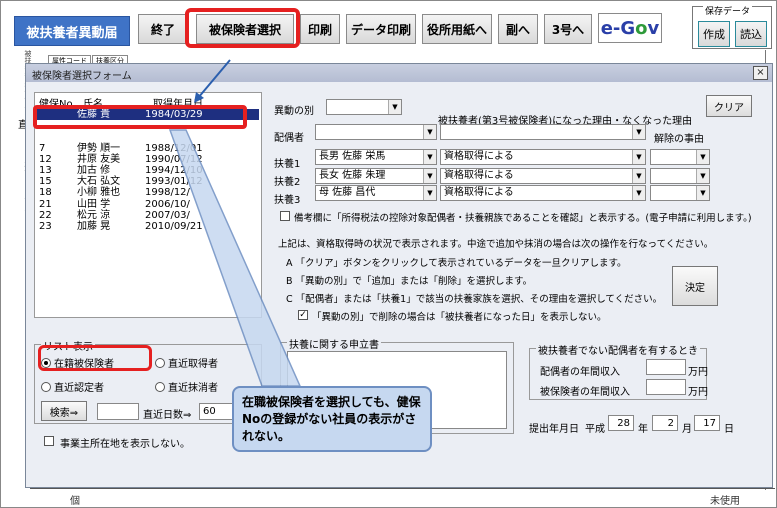  What do you see at coordinates (332, 419) in the screenshot?
I see `callout-note: 在職被保険者を選択しても、健保Noの登録がない社員の表示がされない。` at bounding box center [332, 419].